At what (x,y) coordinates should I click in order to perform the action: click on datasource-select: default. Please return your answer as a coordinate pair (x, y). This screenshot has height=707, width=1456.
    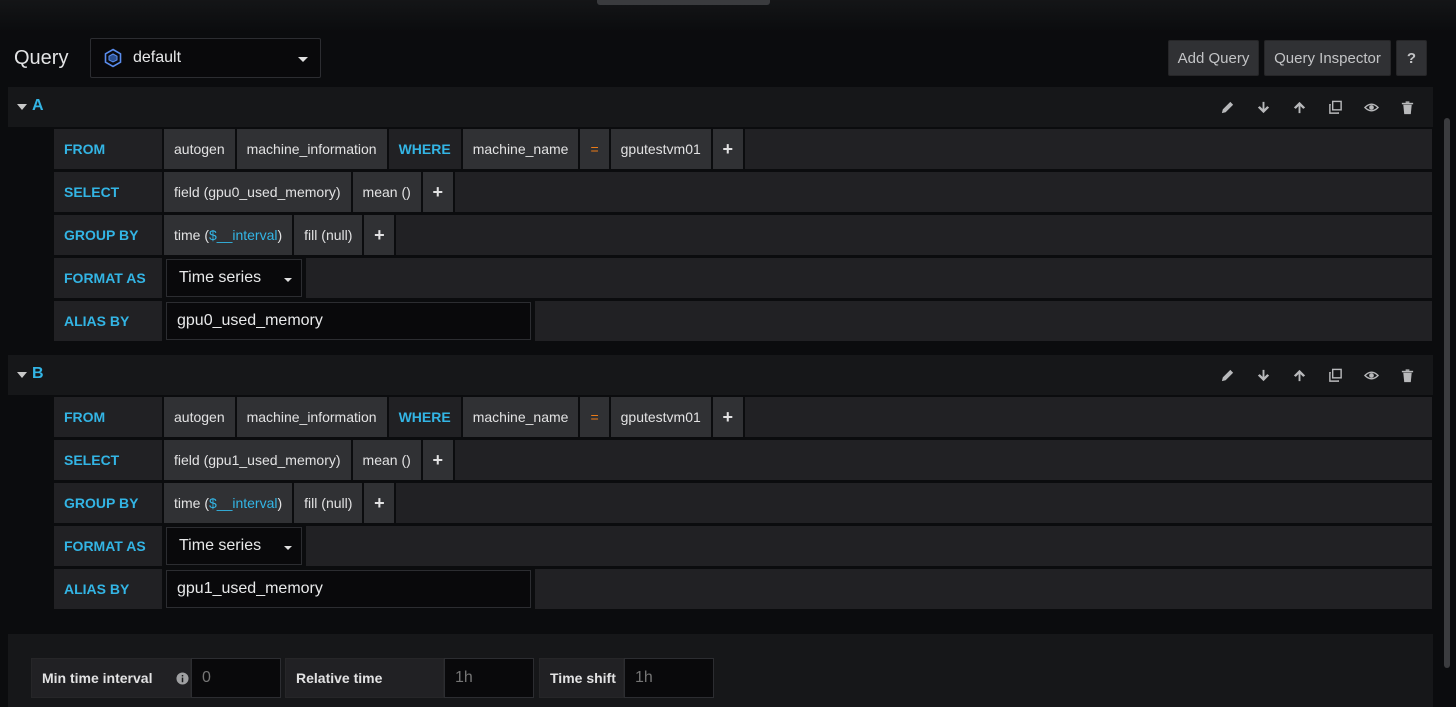
    Looking at the image, I should click on (205, 58).